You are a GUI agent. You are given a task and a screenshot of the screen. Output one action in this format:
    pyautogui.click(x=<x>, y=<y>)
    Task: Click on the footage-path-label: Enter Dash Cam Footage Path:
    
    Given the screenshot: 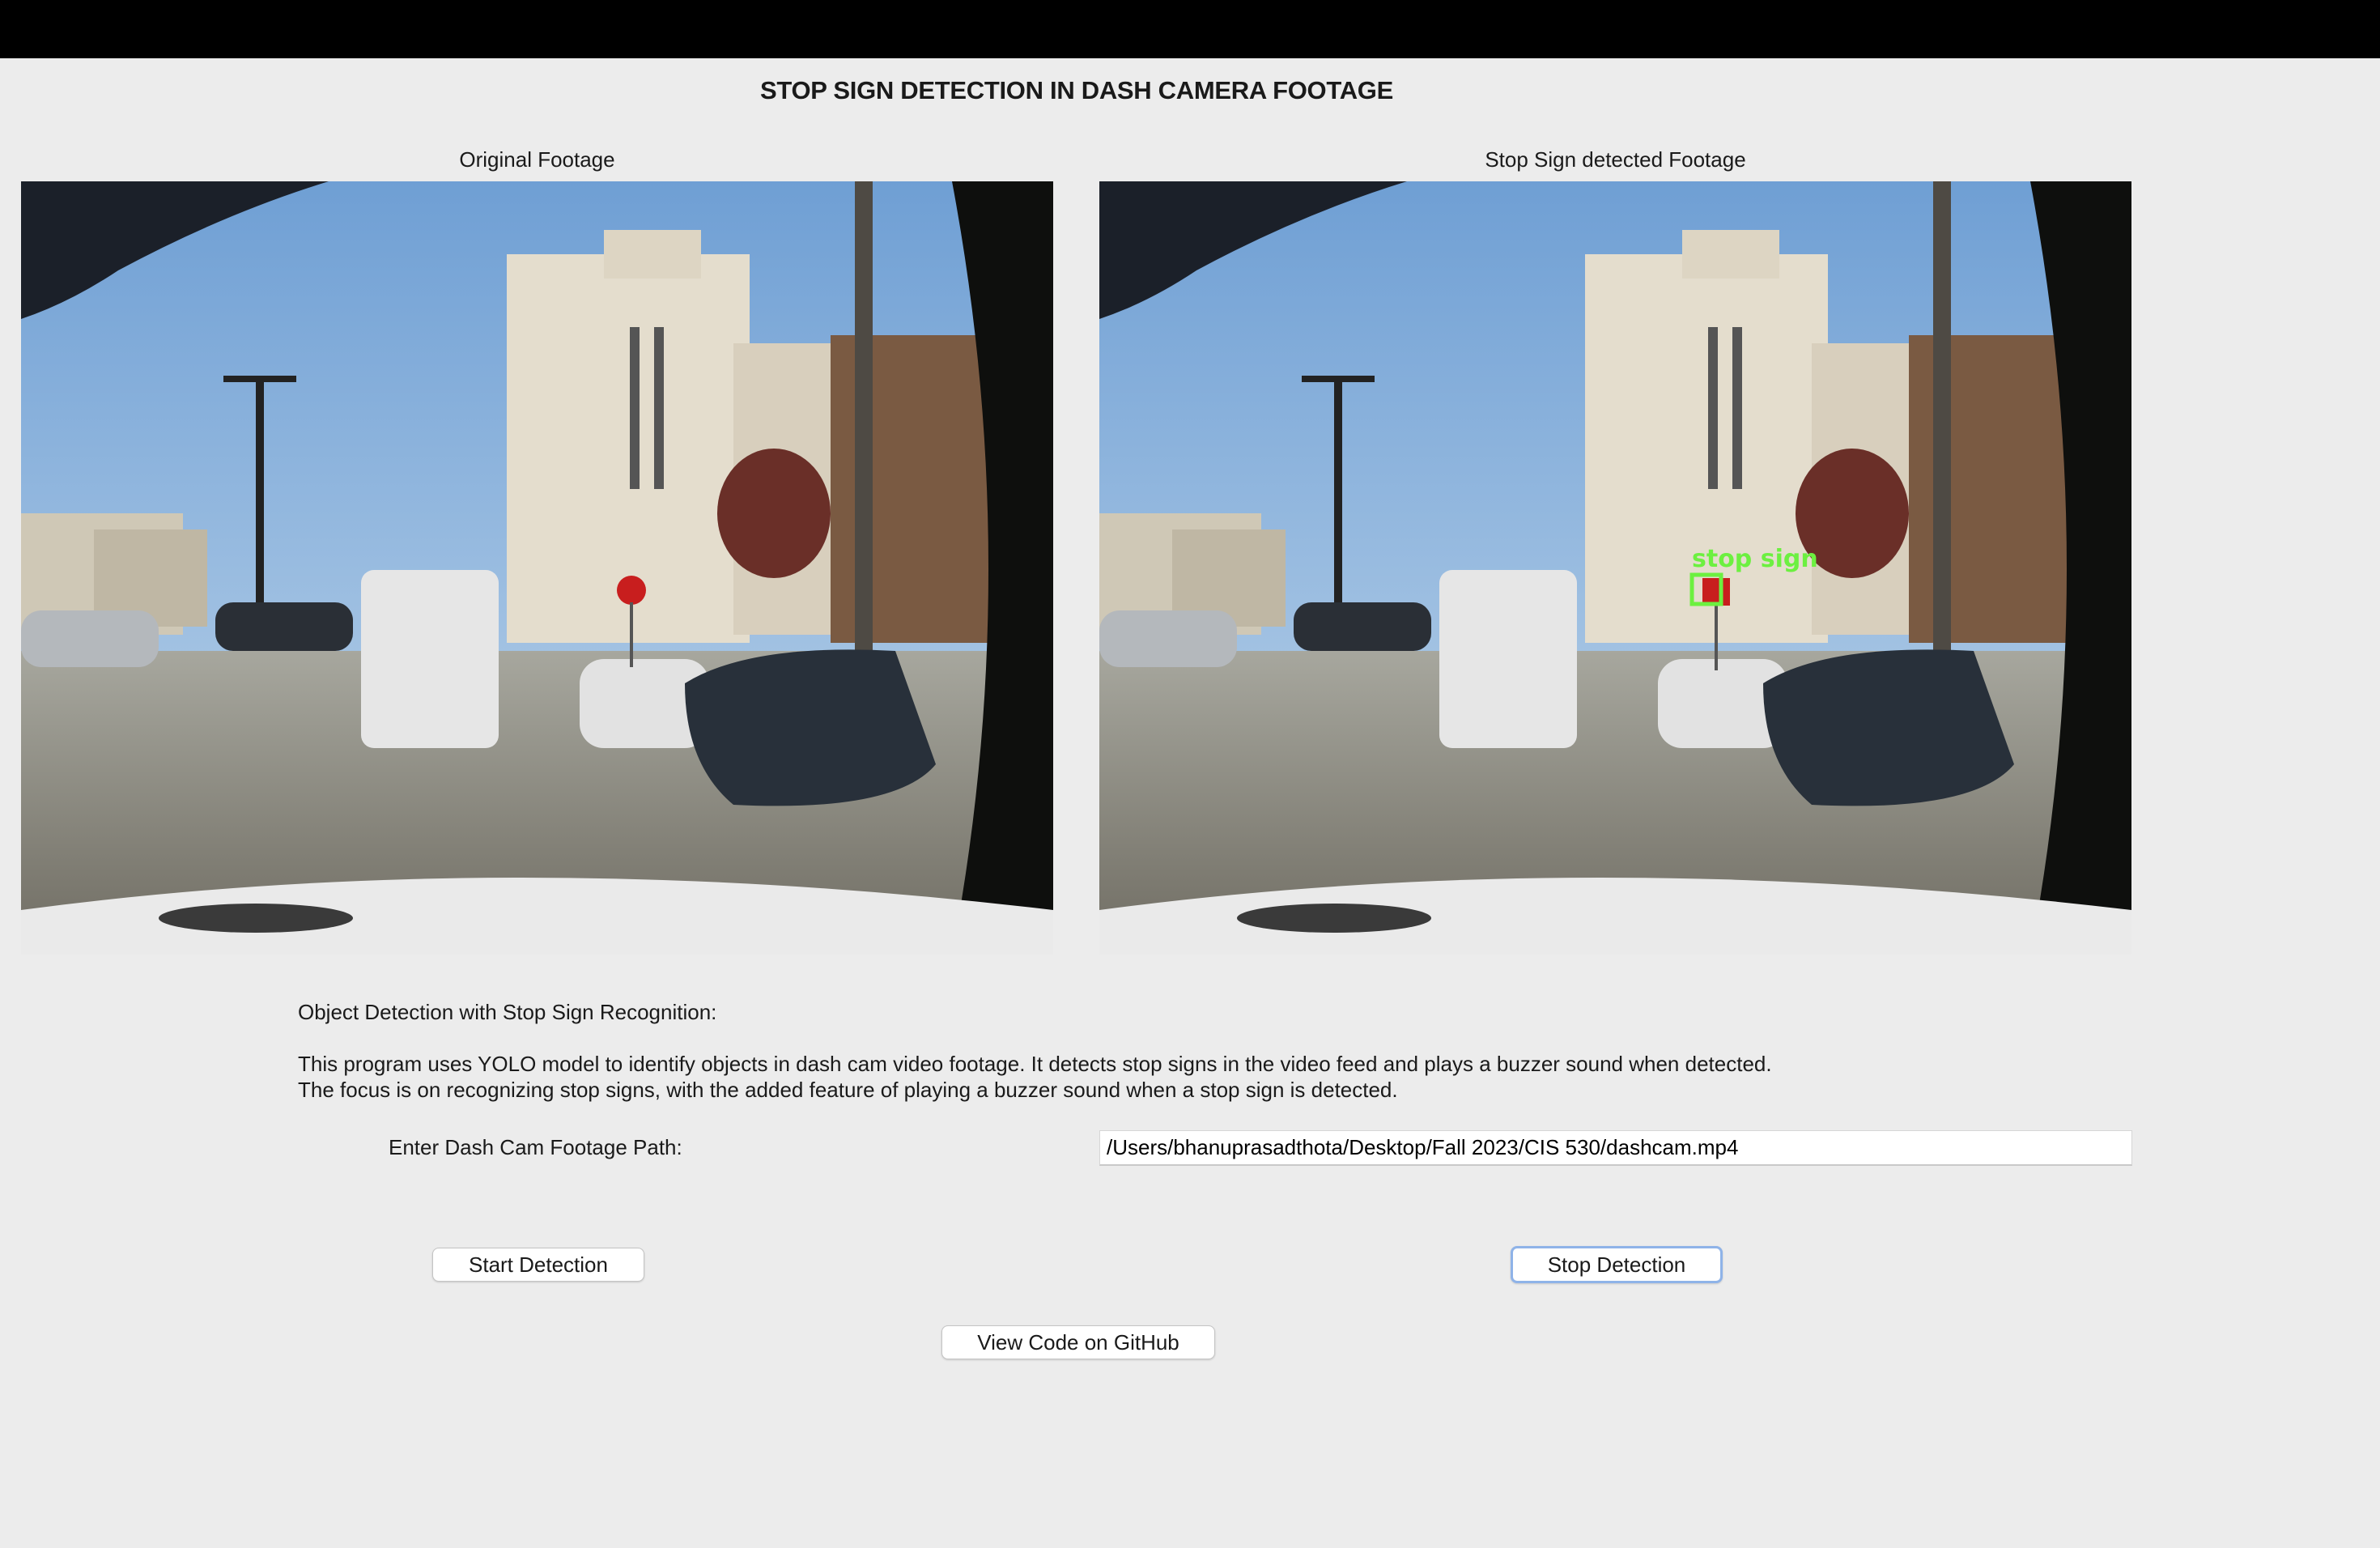 What is the action you would take?
    pyautogui.click(x=535, y=1147)
    